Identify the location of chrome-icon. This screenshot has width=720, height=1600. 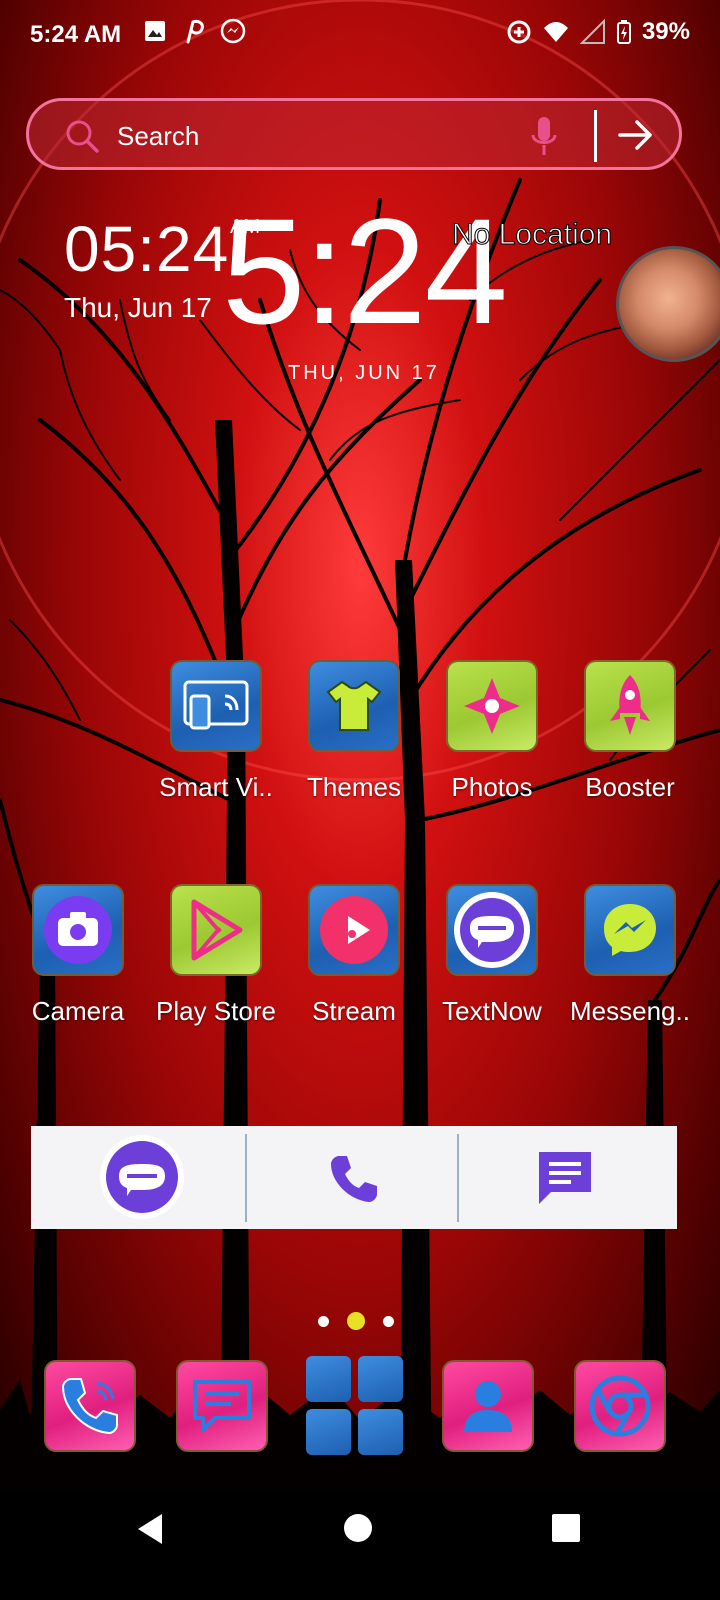
(620, 1406).